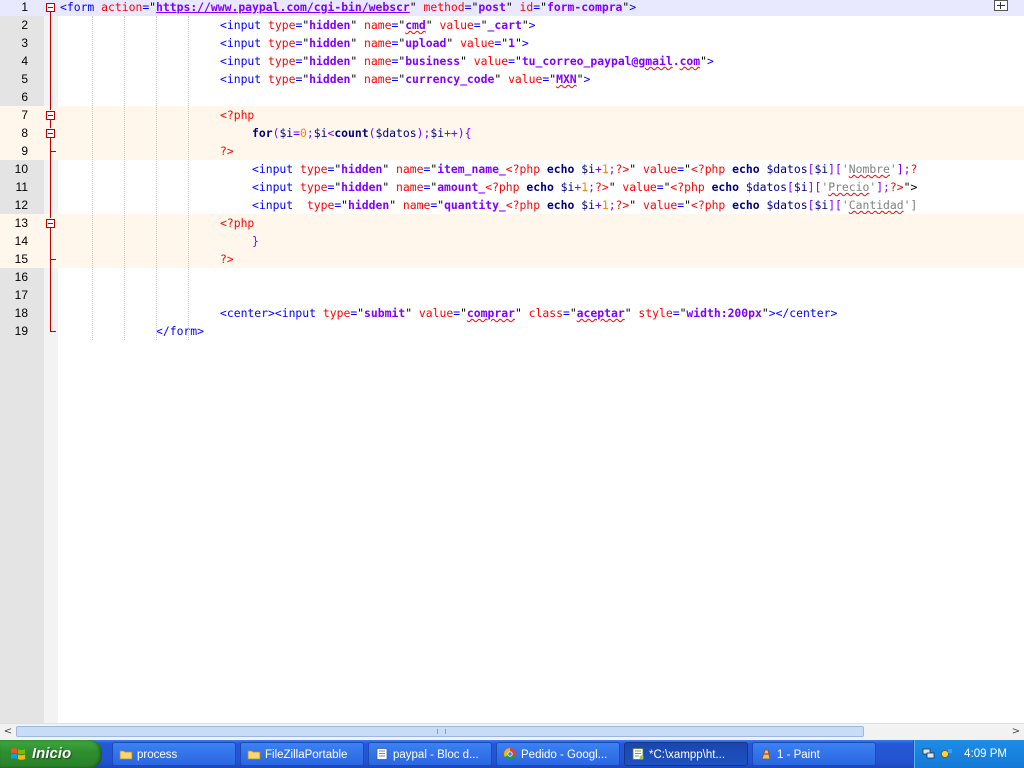 The image size is (1024, 768). I want to click on code-token: ?>, so click(601, 187).